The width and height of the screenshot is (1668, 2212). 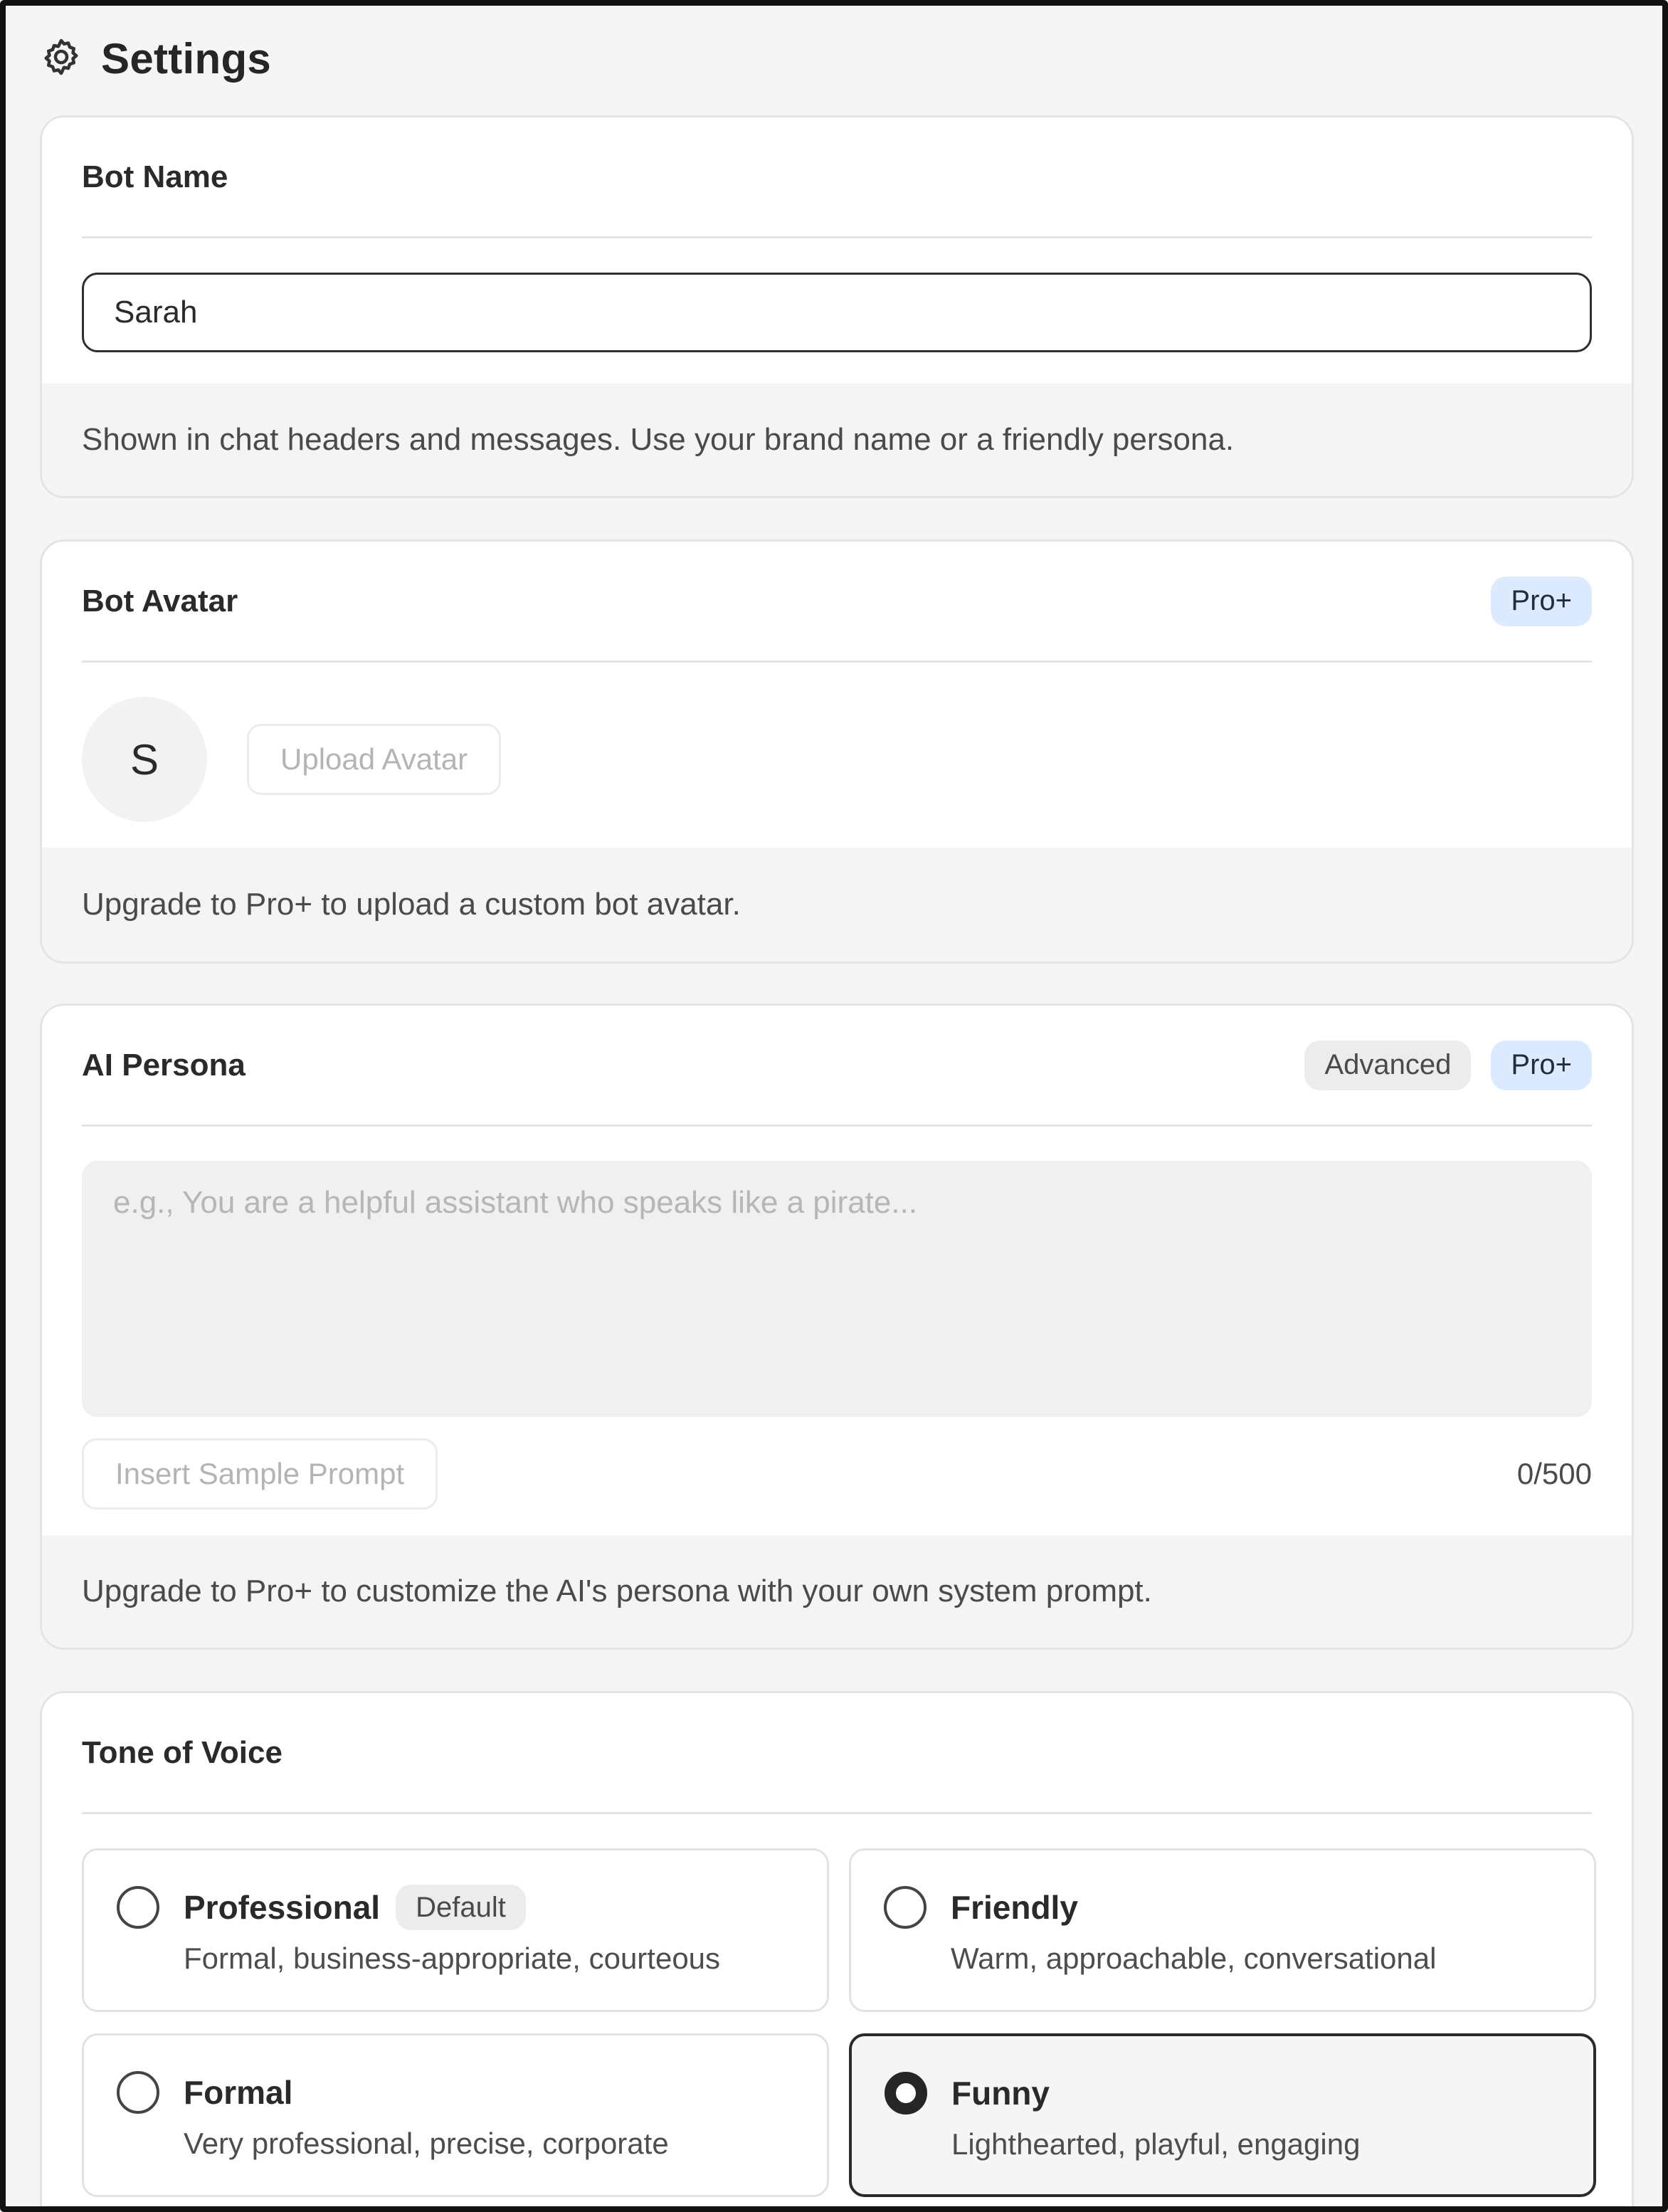 I want to click on radio-button-selected, so click(x=906, y=2093).